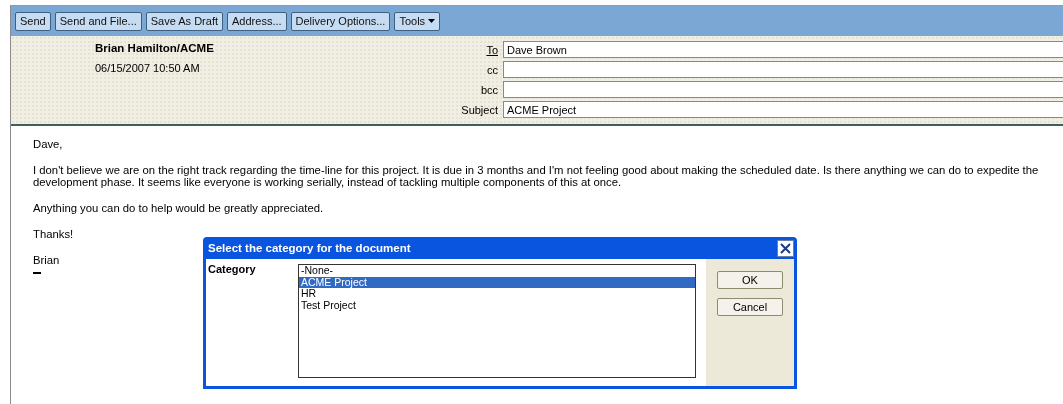  I want to click on list-item: -None-, so click(497, 271).